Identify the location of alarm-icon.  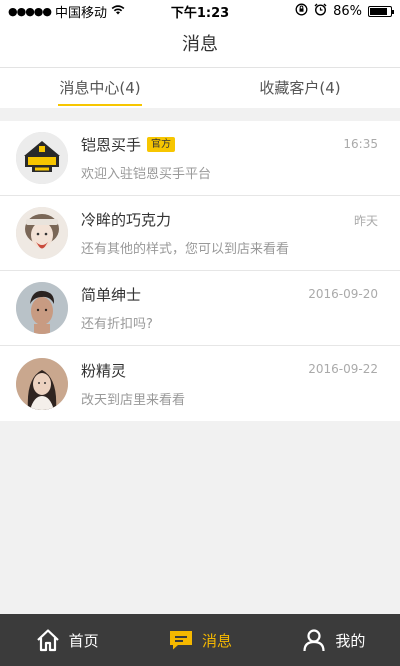
(320, 11).